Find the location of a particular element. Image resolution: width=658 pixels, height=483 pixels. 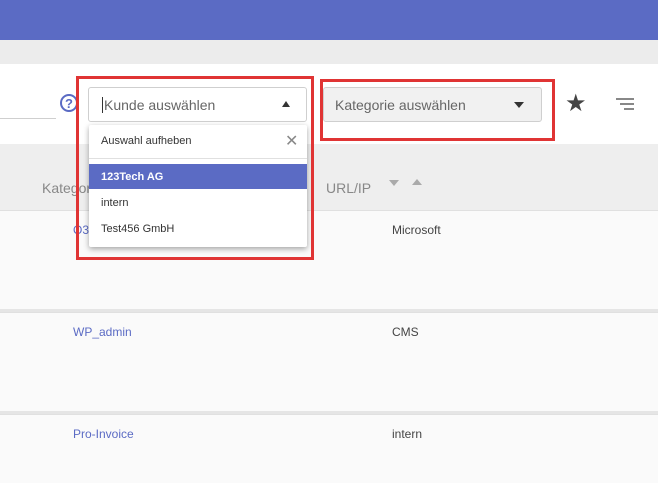

star-icon: ★ is located at coordinates (576, 104).